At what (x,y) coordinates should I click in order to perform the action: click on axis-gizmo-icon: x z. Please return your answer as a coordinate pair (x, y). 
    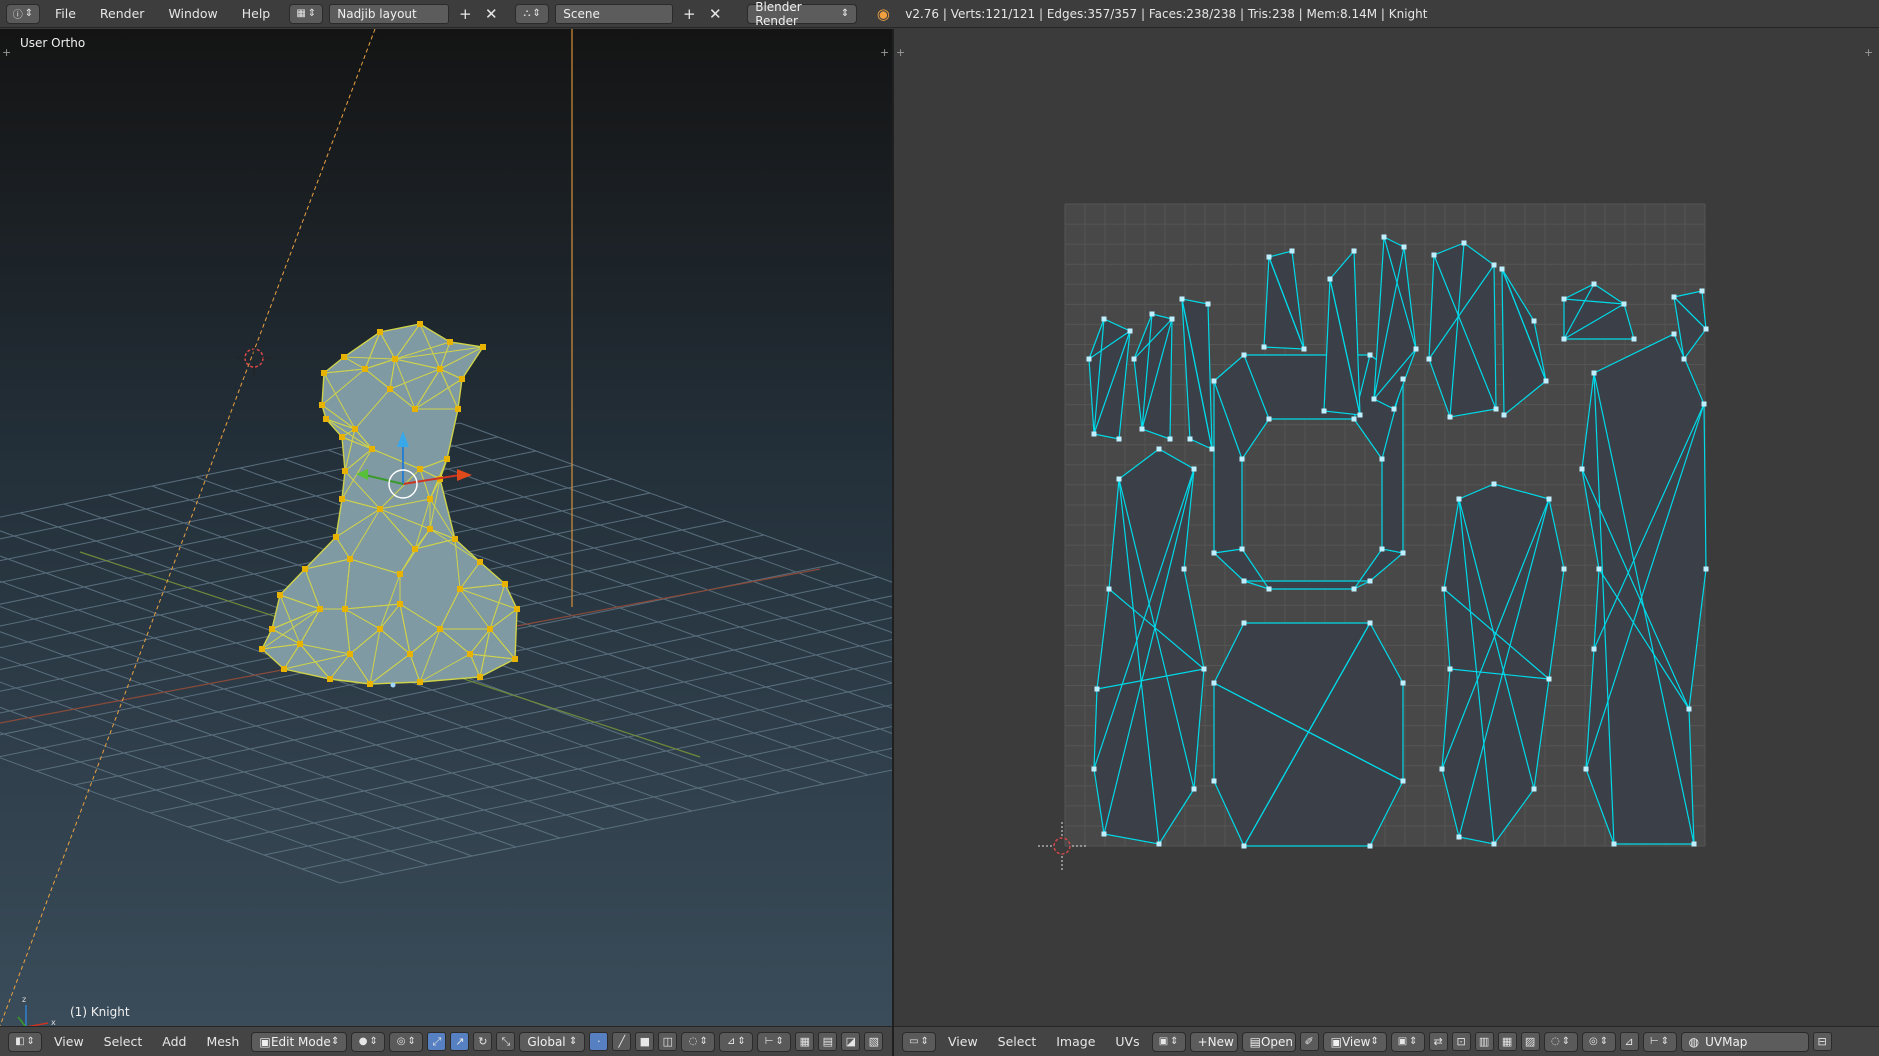
    Looking at the image, I should click on (36, 1010).